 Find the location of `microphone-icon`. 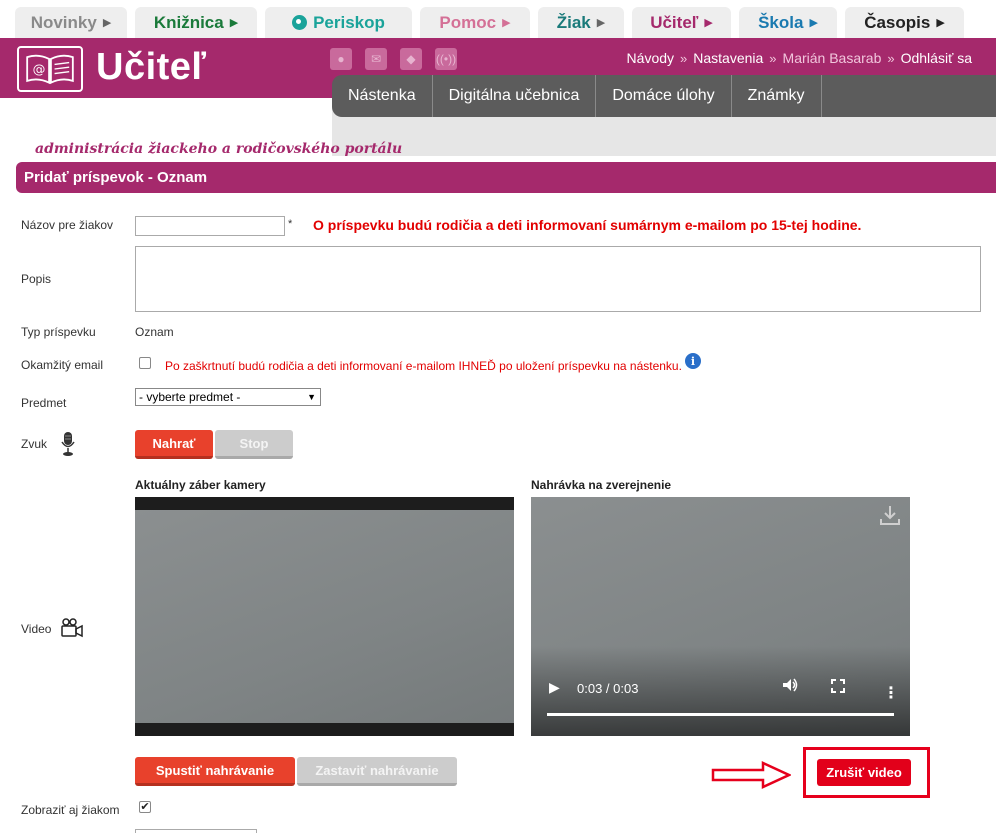

microphone-icon is located at coordinates (68, 444).